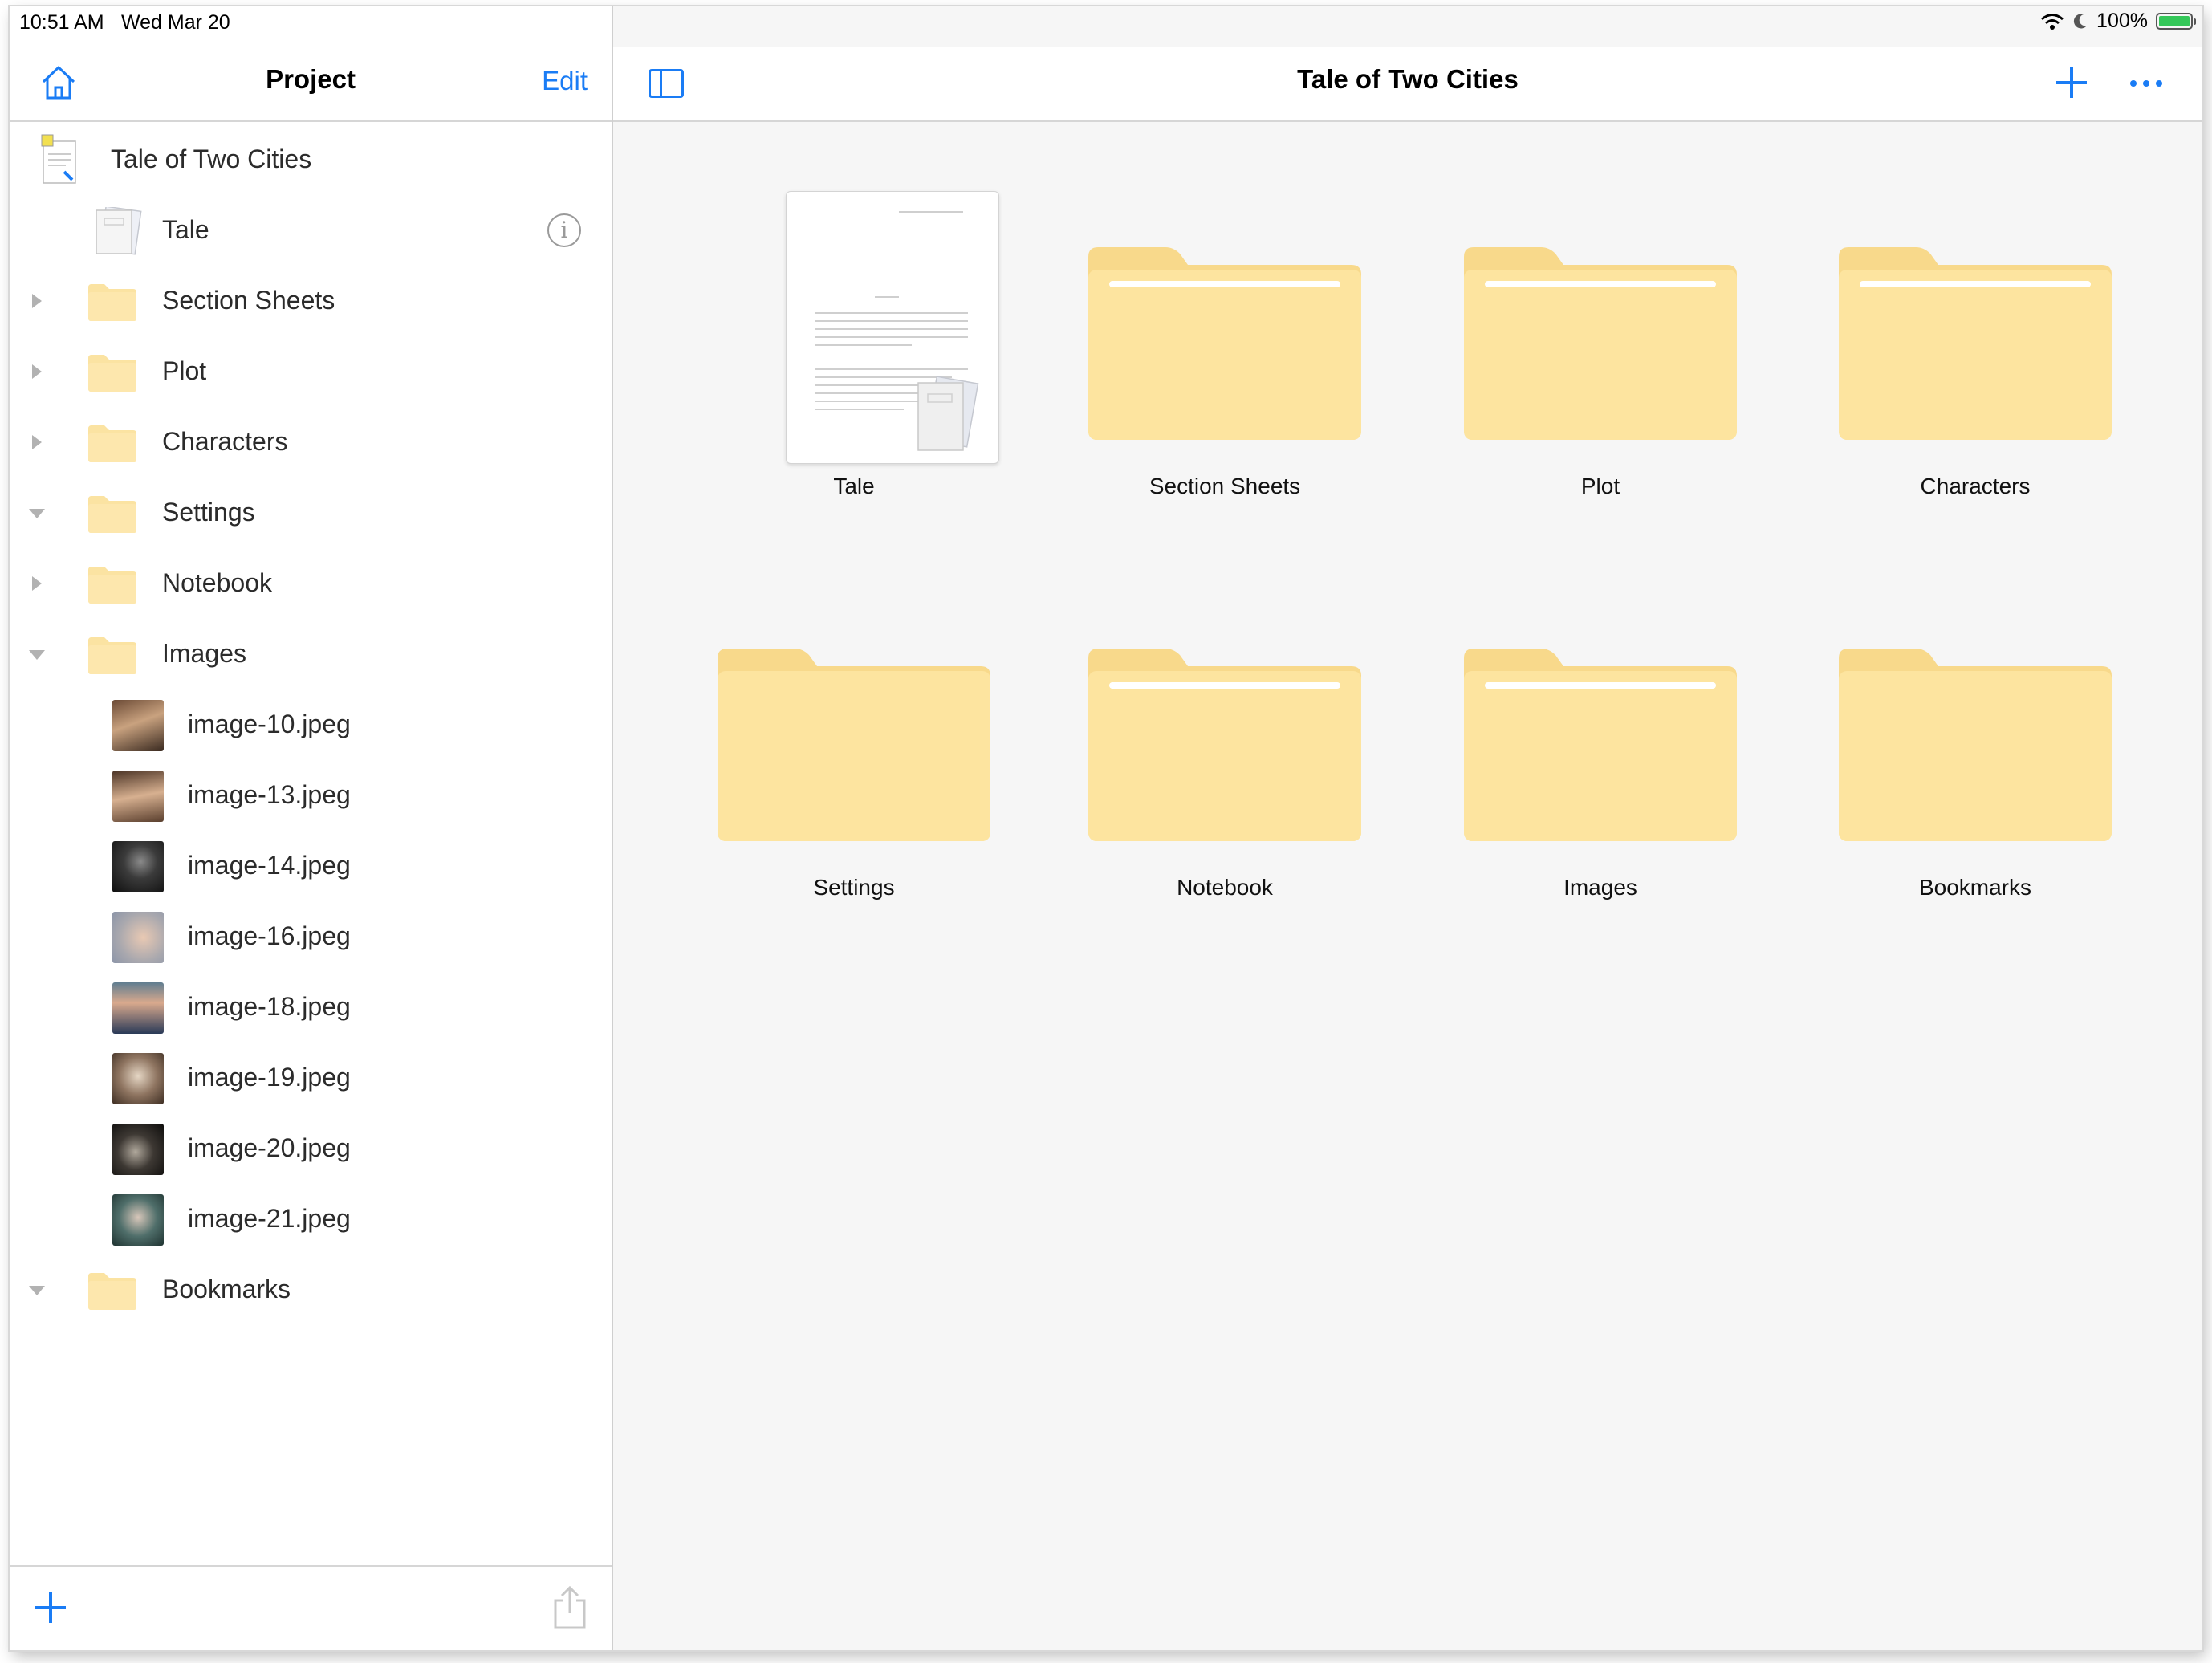  Describe the element at coordinates (311, 79) in the screenshot. I see `sidebar-title: Project` at that location.